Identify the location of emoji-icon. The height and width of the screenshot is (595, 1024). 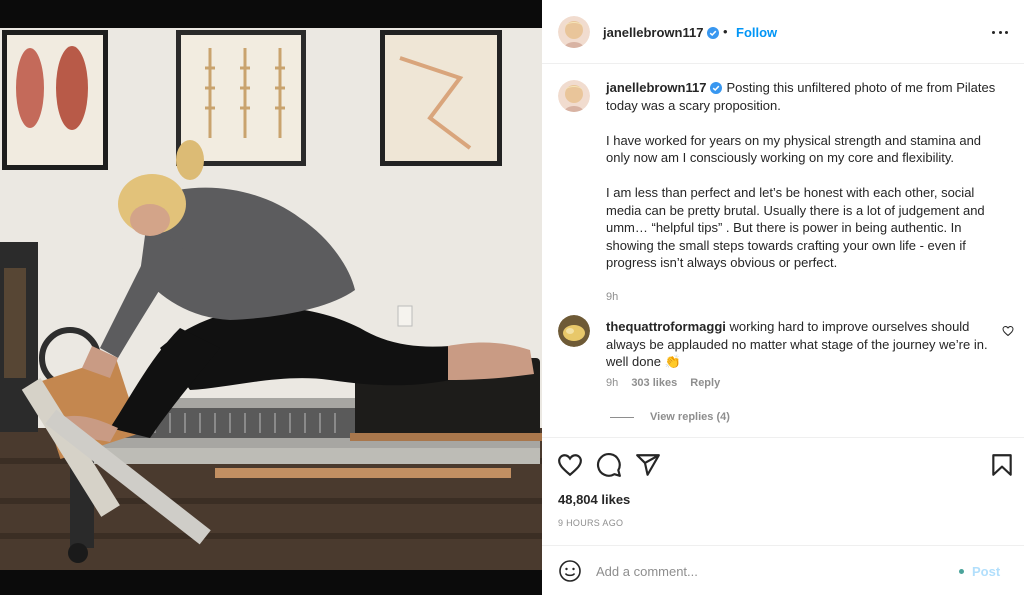
(570, 571).